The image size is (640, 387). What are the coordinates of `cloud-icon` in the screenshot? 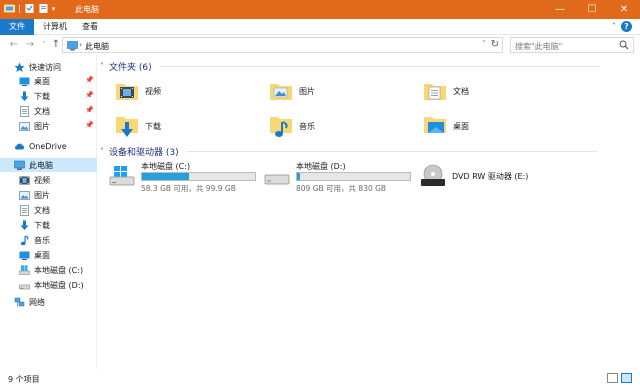 It's located at (20, 146).